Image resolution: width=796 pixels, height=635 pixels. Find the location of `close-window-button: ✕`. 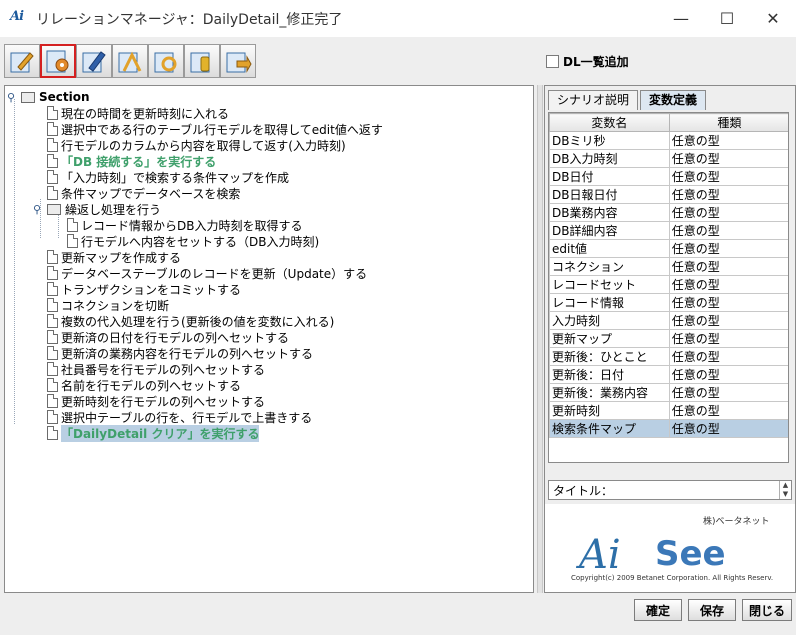

close-window-button: ✕ is located at coordinates (773, 18).